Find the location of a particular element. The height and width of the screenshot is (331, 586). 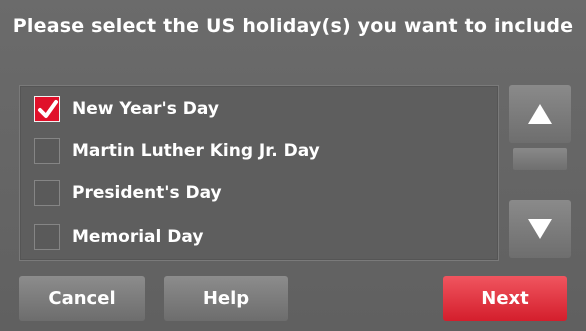

next-button-label: Next is located at coordinates (505, 298).